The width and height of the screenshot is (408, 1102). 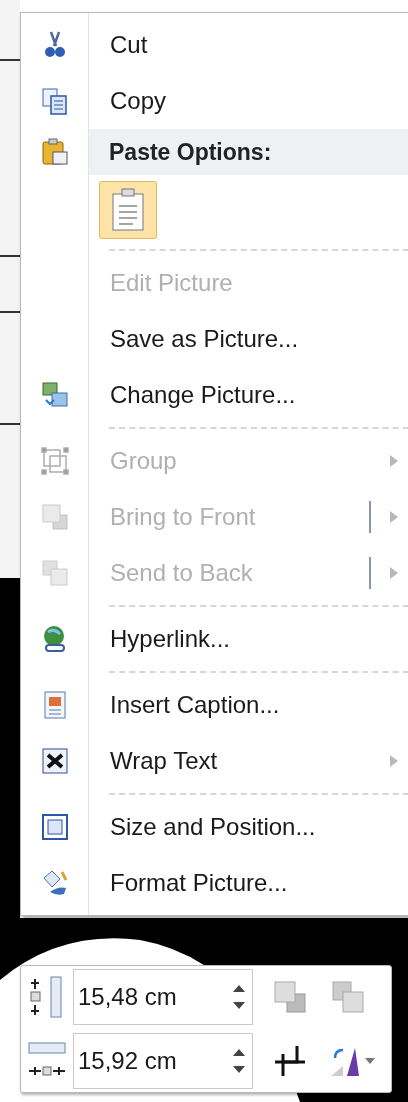 I want to click on copy-icon, so click(x=55, y=101).